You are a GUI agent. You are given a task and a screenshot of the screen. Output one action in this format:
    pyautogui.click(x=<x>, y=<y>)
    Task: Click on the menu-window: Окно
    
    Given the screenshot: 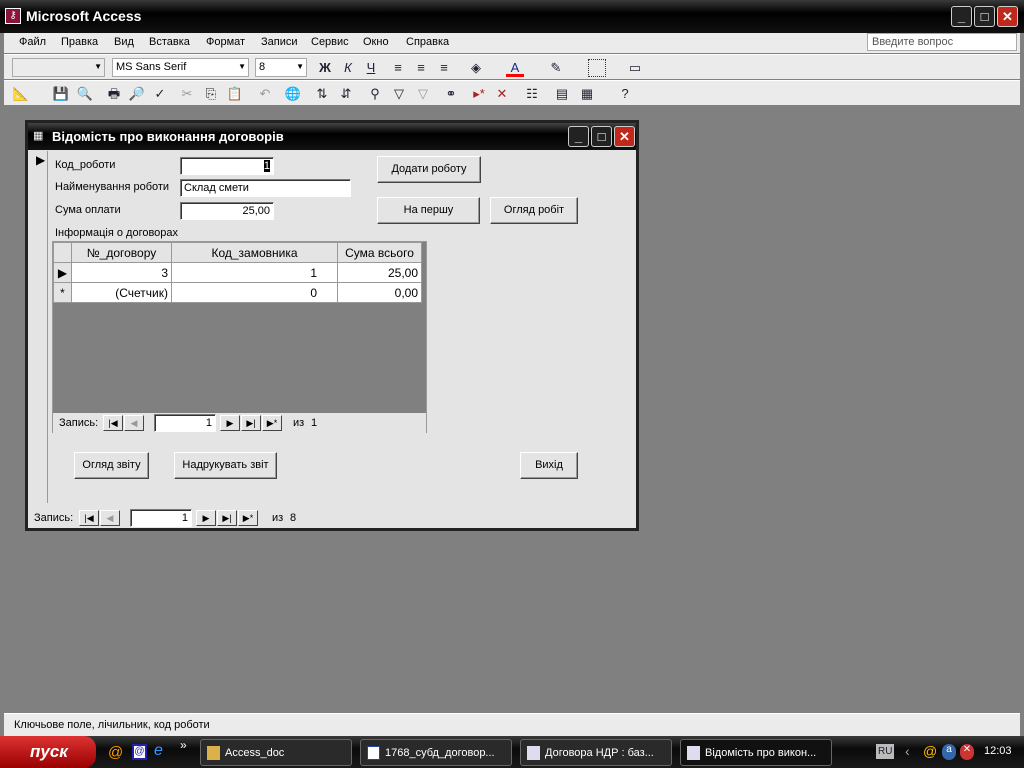 What is the action you would take?
    pyautogui.click(x=376, y=42)
    